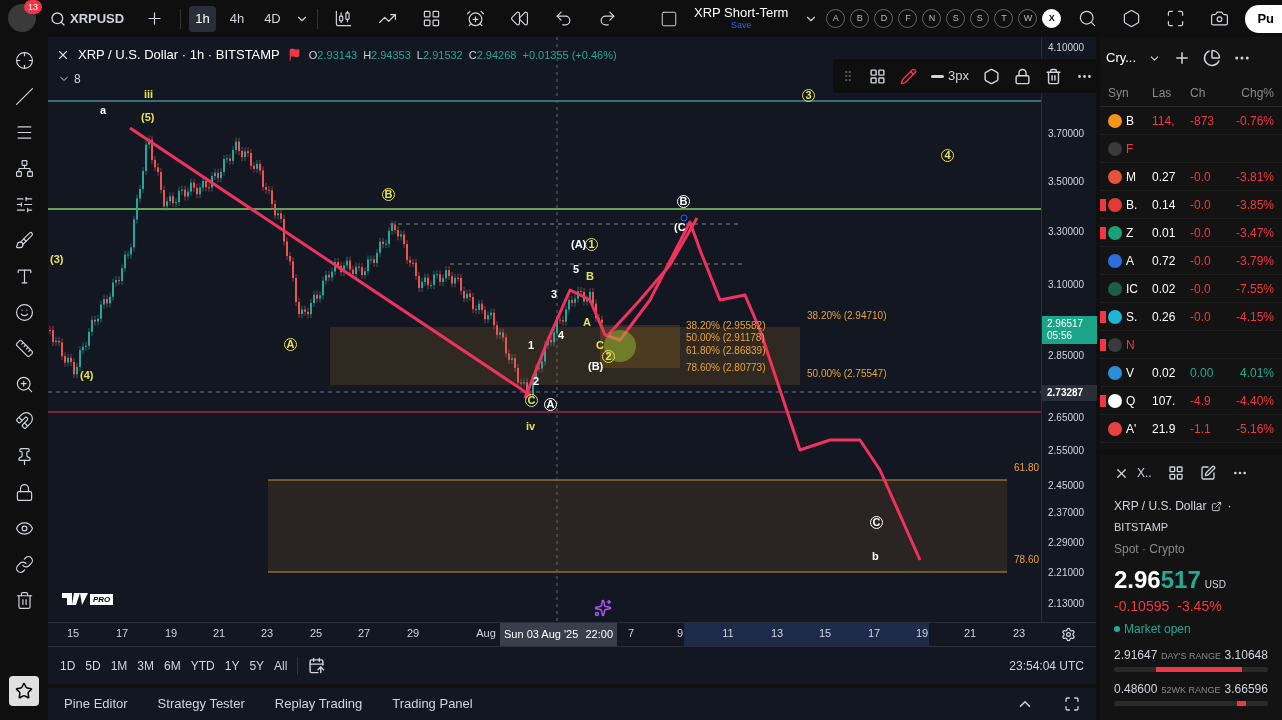 This screenshot has width=1282, height=720. What do you see at coordinates (1142, 606) in the screenshot?
I see `price-change: -0.10595` at bounding box center [1142, 606].